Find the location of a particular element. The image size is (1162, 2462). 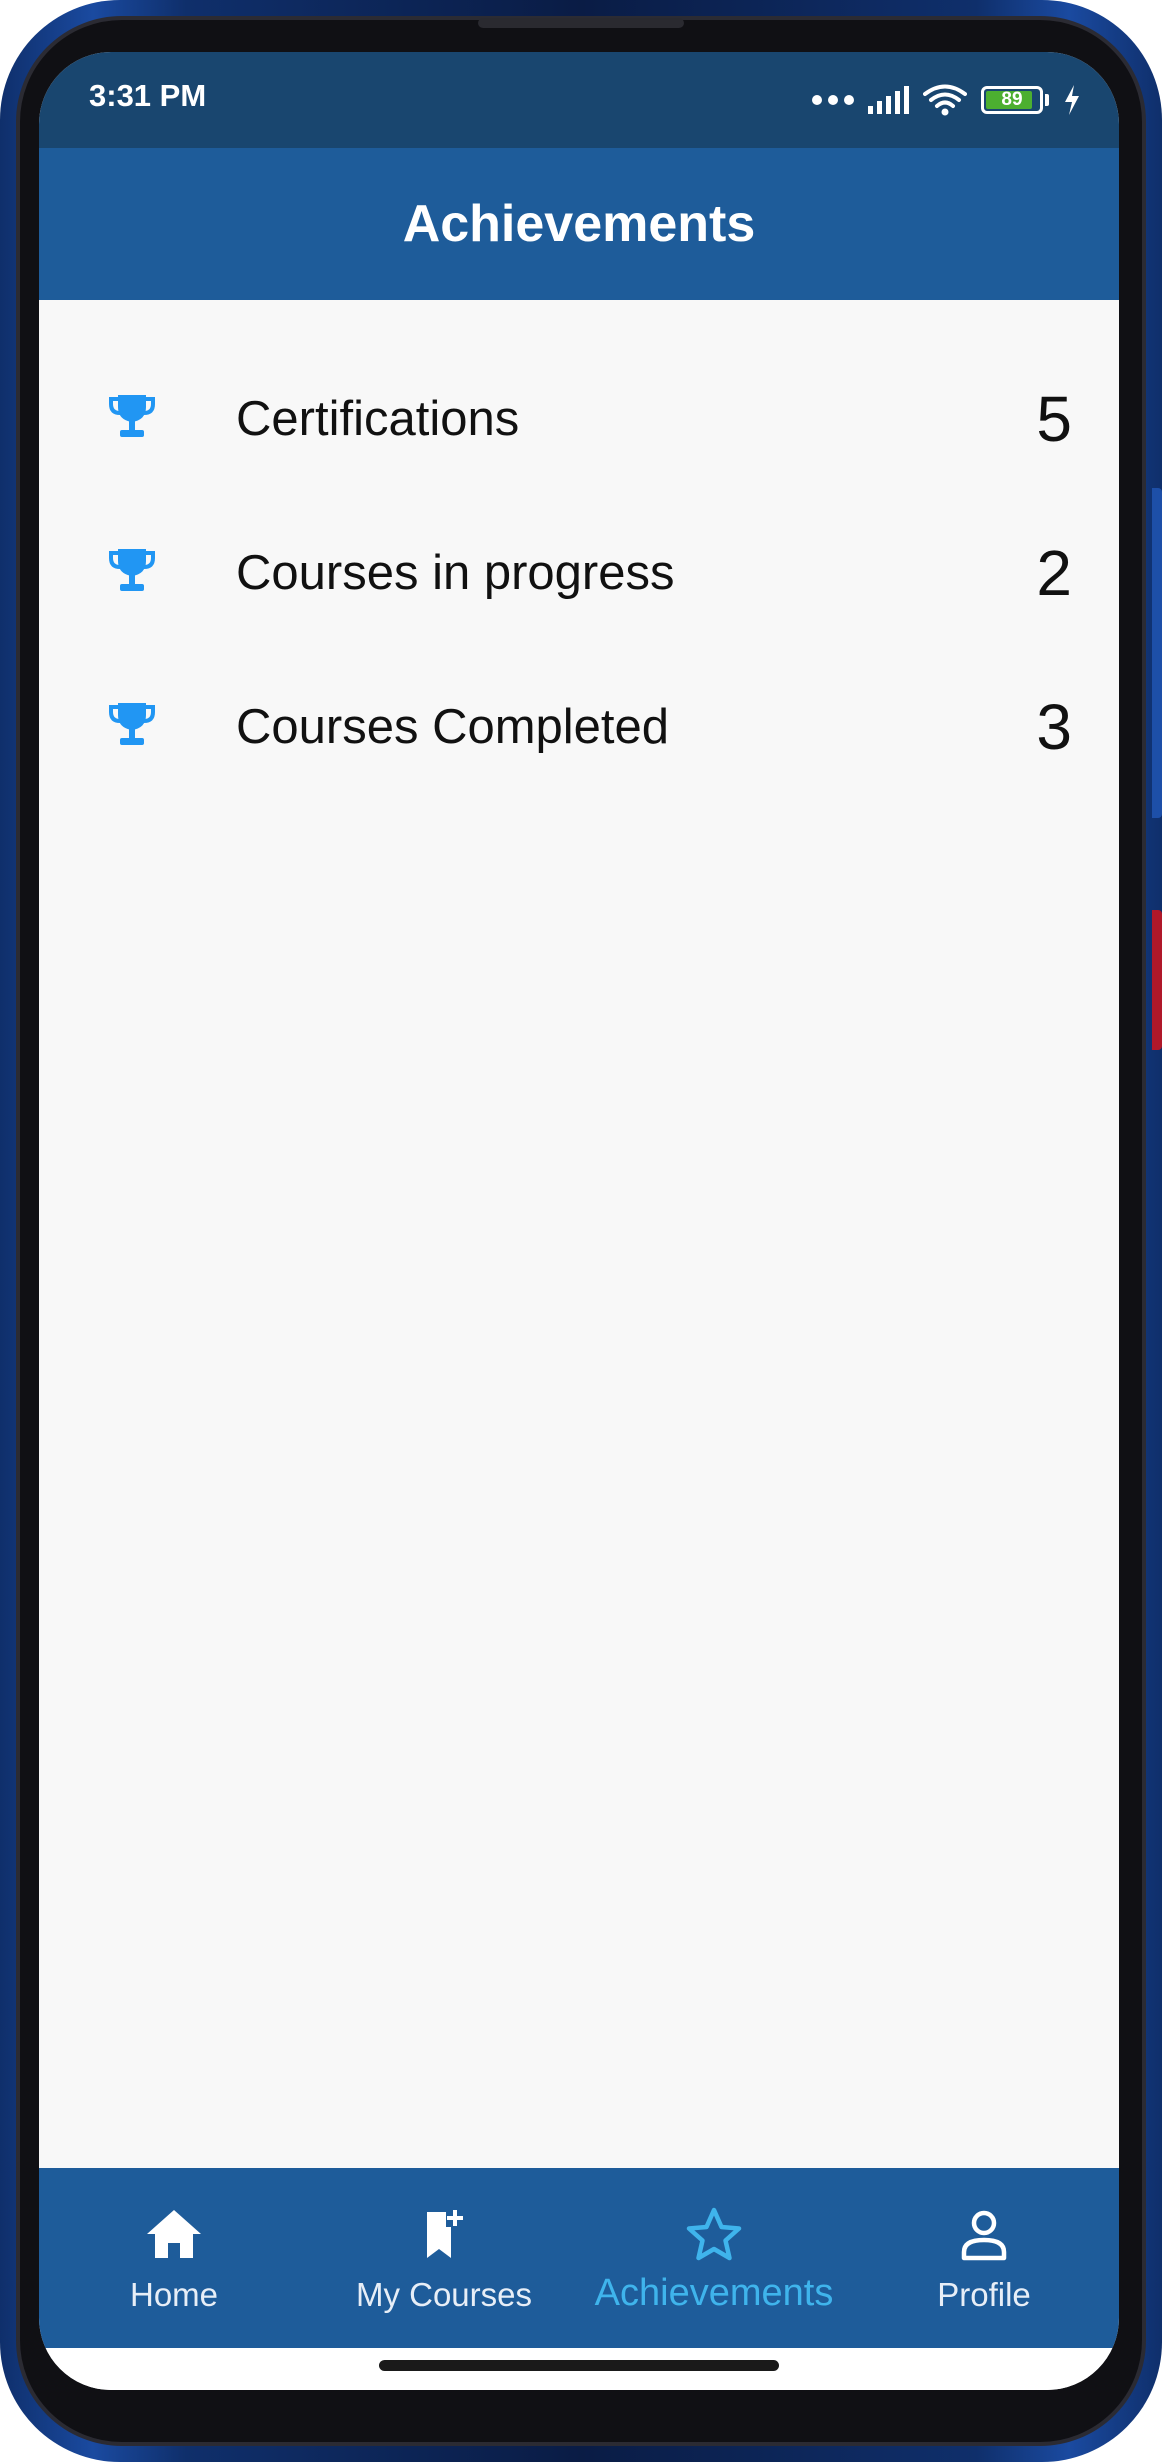

nav-label-home: Home is located at coordinates (174, 2294).